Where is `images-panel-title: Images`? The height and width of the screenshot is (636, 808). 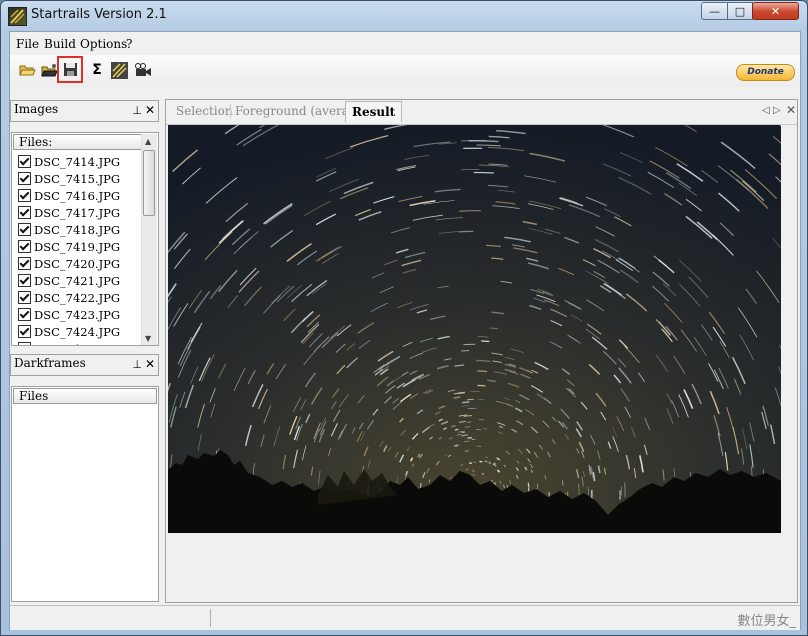
images-panel-title: Images is located at coordinates (36, 109).